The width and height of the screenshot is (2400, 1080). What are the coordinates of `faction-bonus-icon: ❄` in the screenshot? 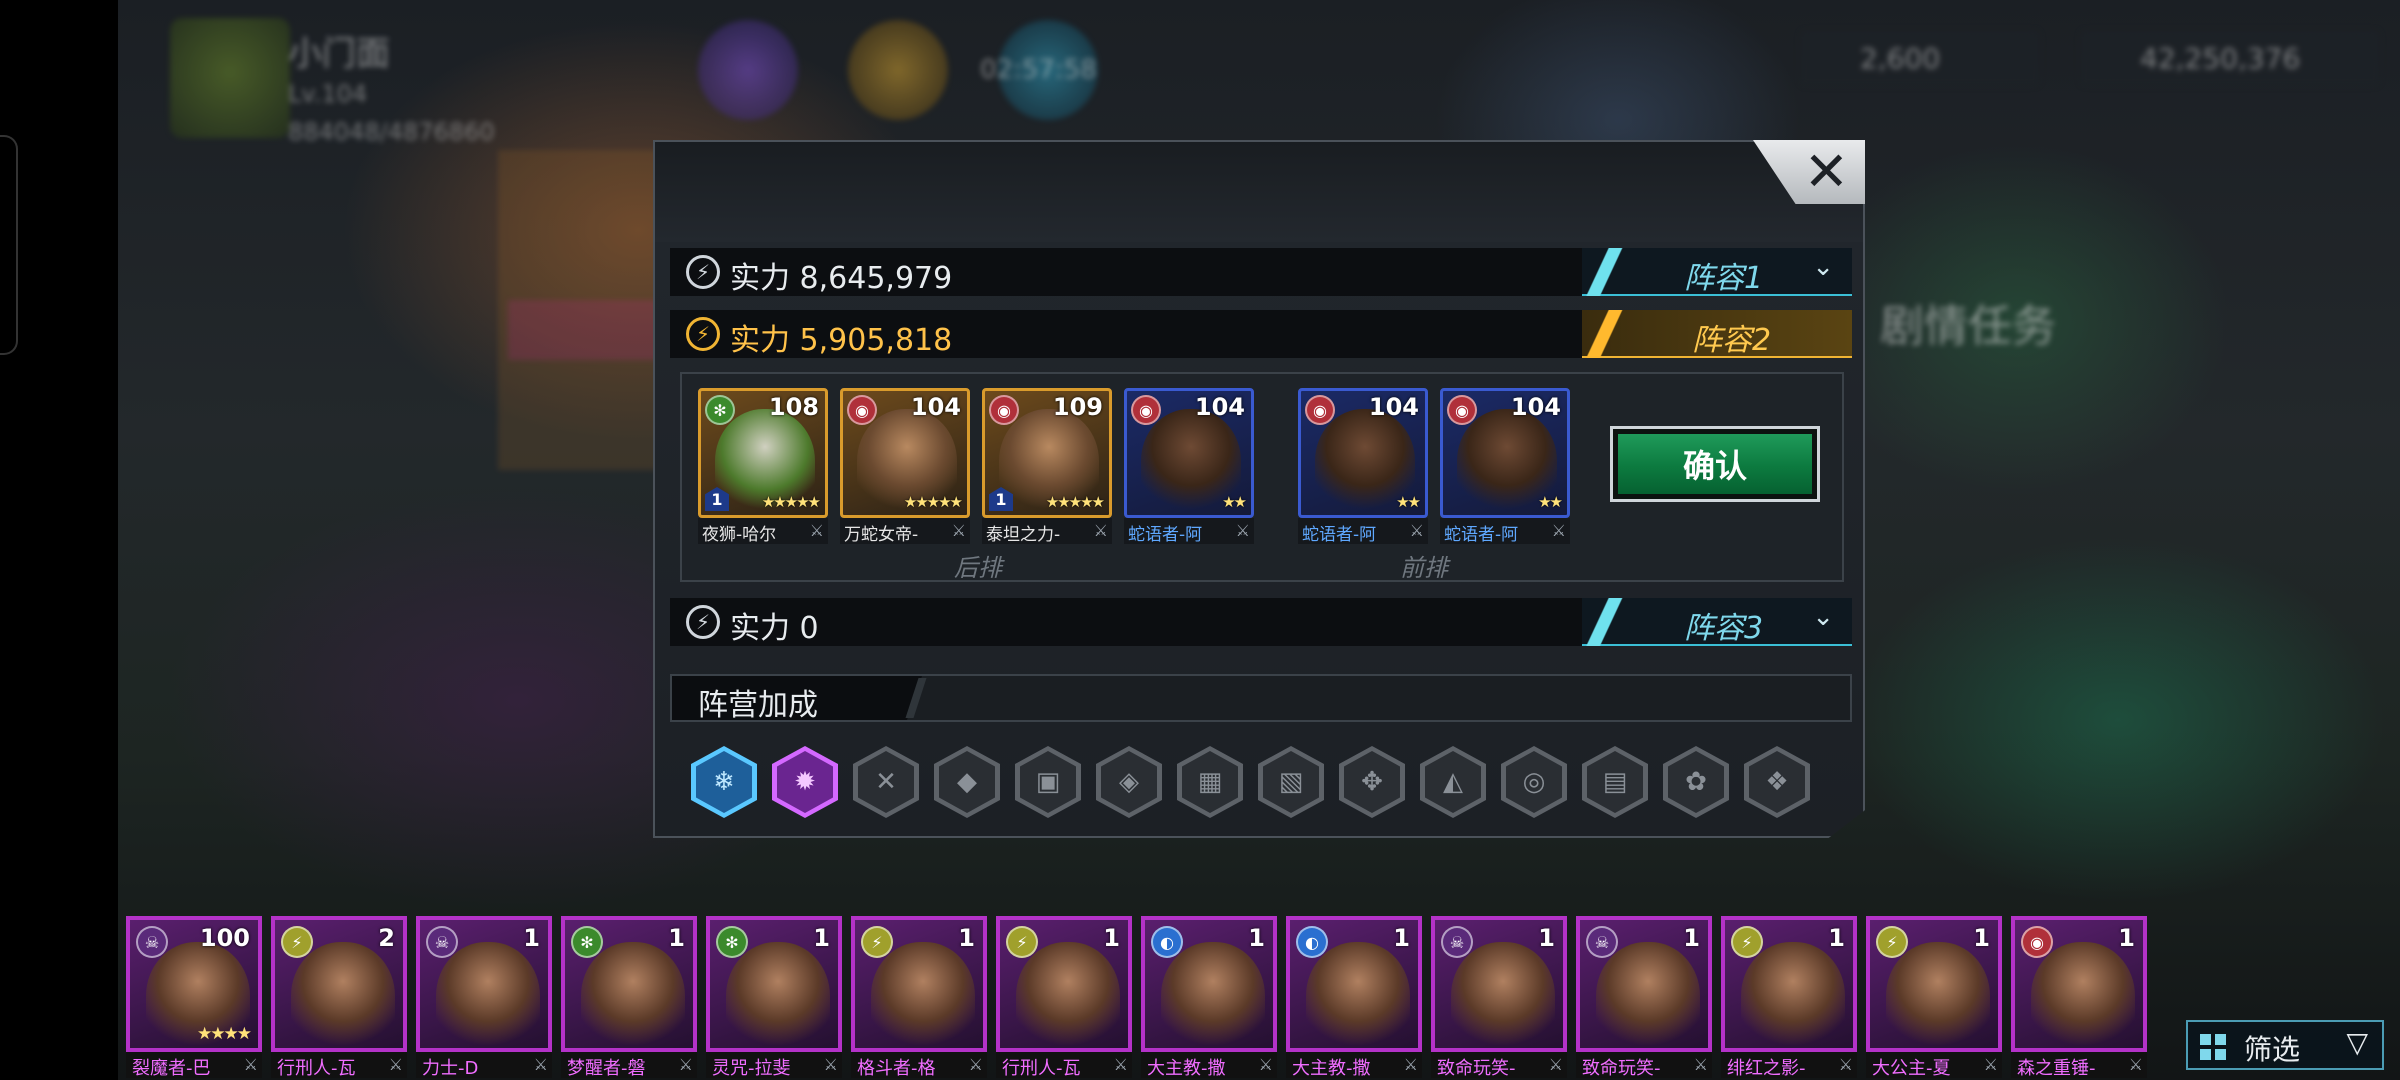 It's located at (724, 782).